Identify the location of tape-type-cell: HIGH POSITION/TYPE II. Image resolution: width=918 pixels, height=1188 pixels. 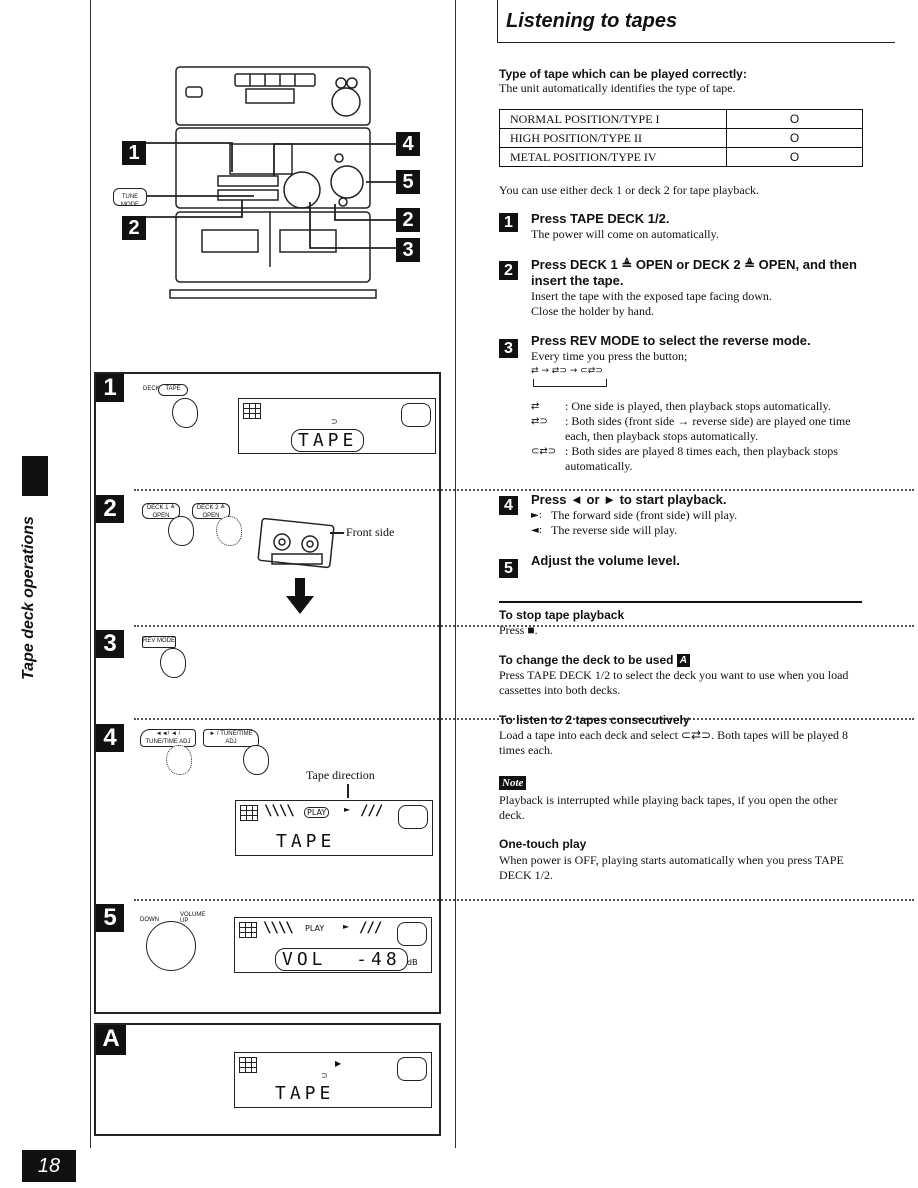
(613, 138).